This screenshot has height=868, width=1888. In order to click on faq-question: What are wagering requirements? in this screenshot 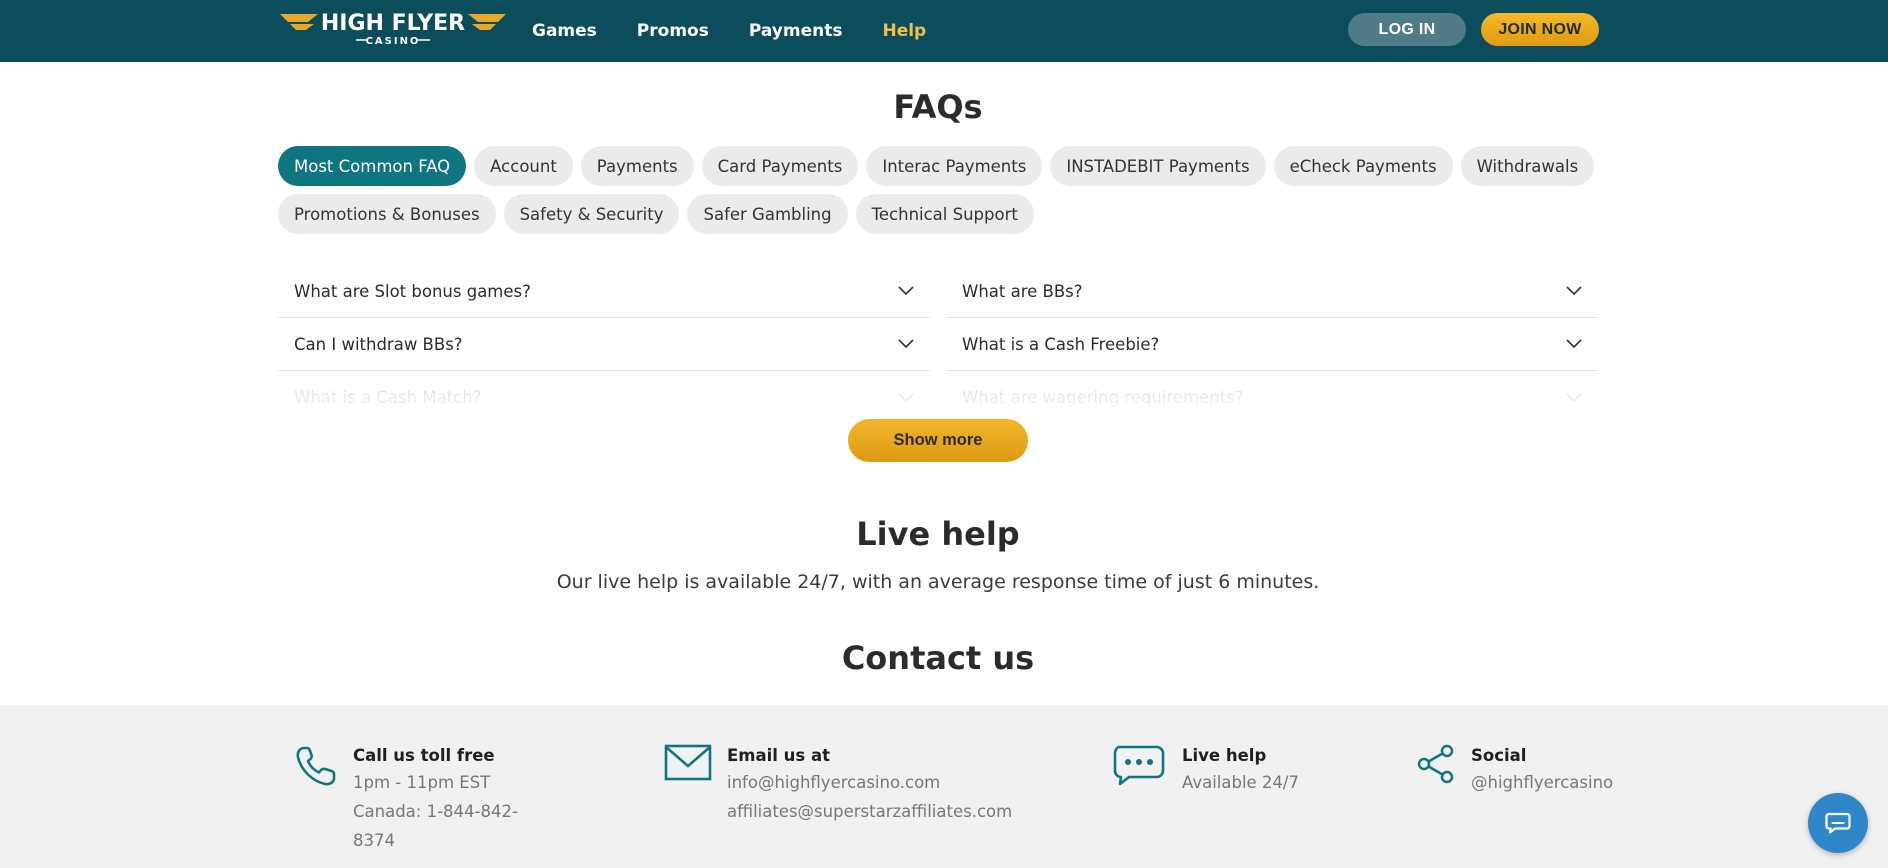, I will do `click(1272, 397)`.